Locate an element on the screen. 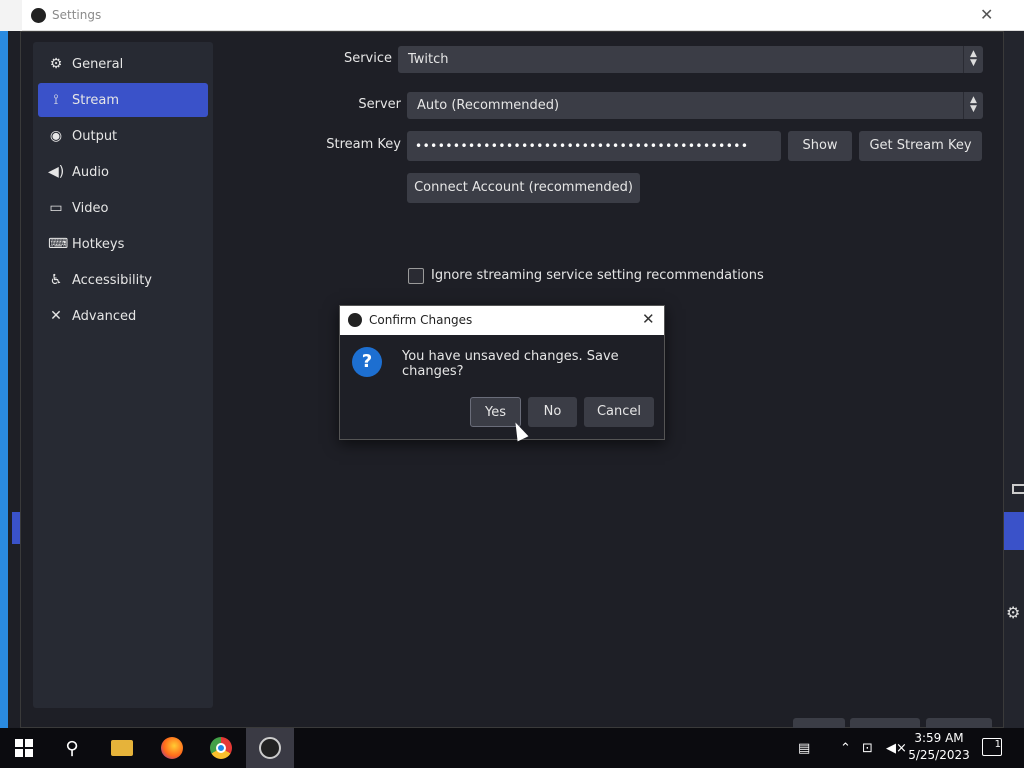 The width and height of the screenshot is (1024, 768). sidebar-item-output: ◉ Output is located at coordinates (123, 136).